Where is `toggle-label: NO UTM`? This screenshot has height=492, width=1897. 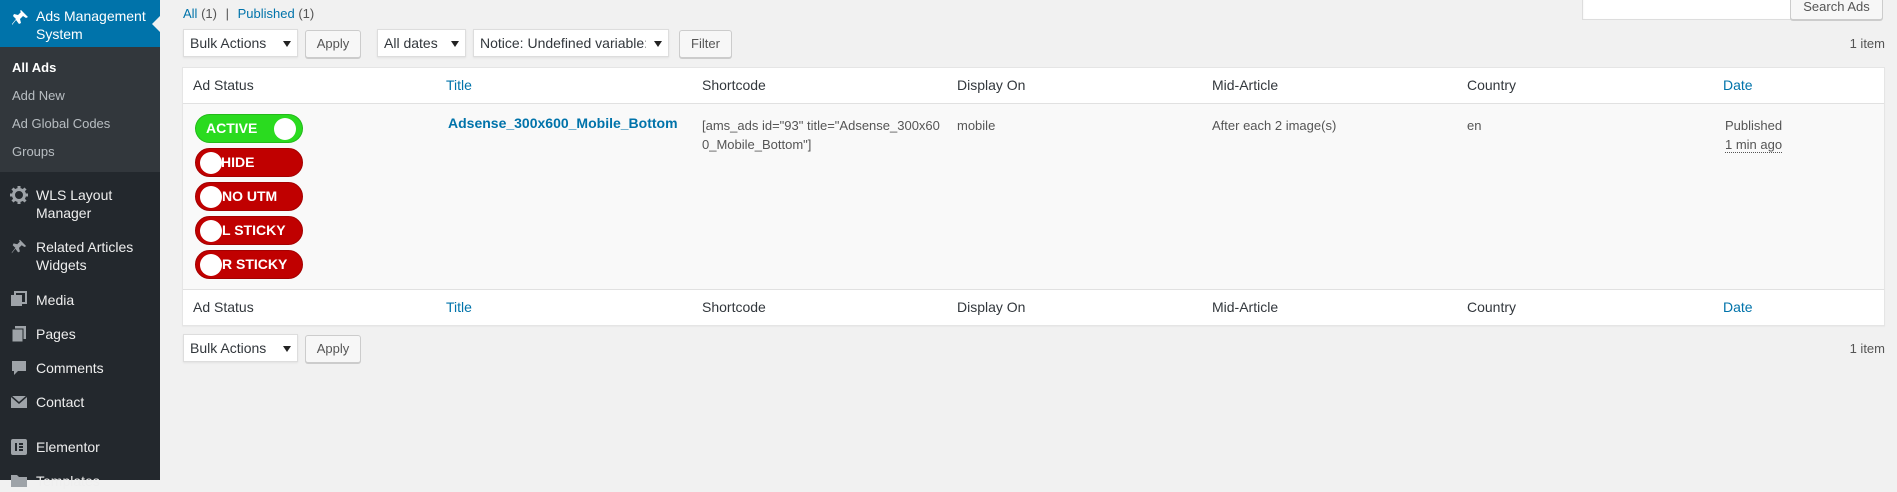
toggle-label: NO UTM is located at coordinates (250, 196).